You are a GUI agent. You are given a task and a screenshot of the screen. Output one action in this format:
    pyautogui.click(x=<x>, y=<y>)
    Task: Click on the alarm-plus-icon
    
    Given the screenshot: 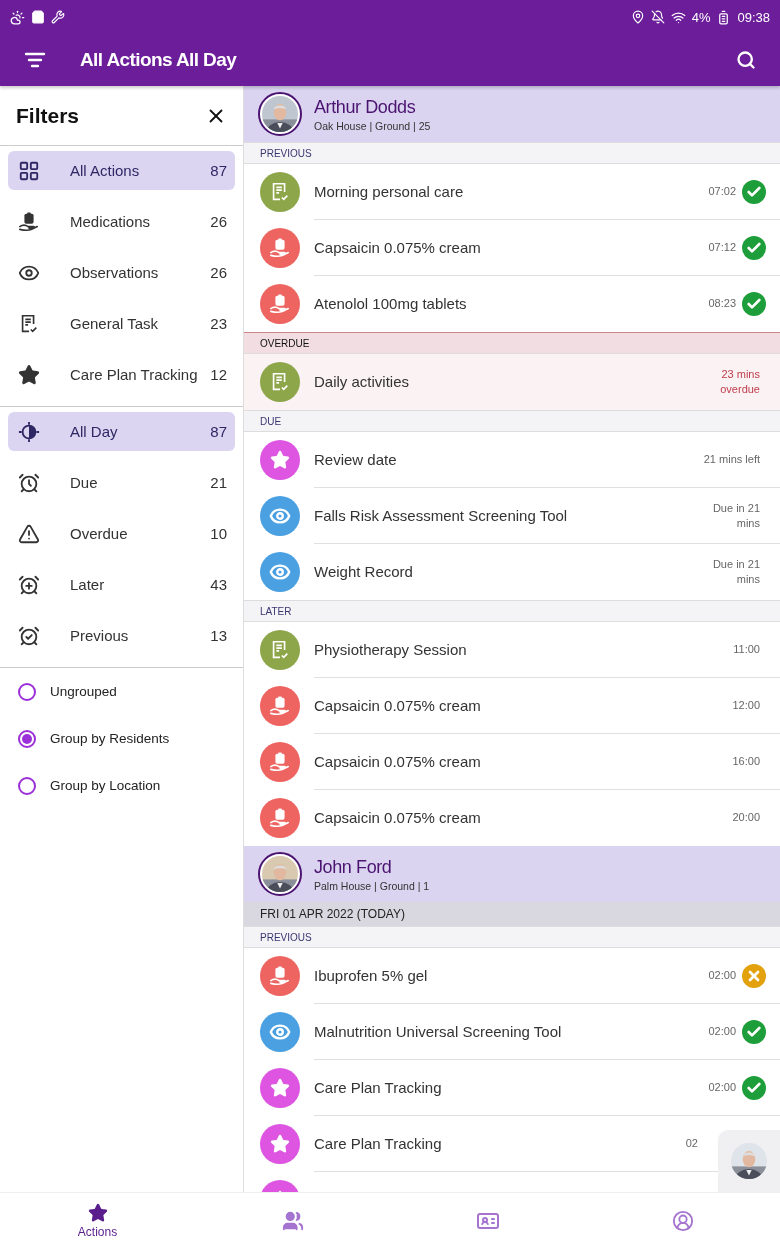 What is the action you would take?
    pyautogui.click(x=29, y=584)
    